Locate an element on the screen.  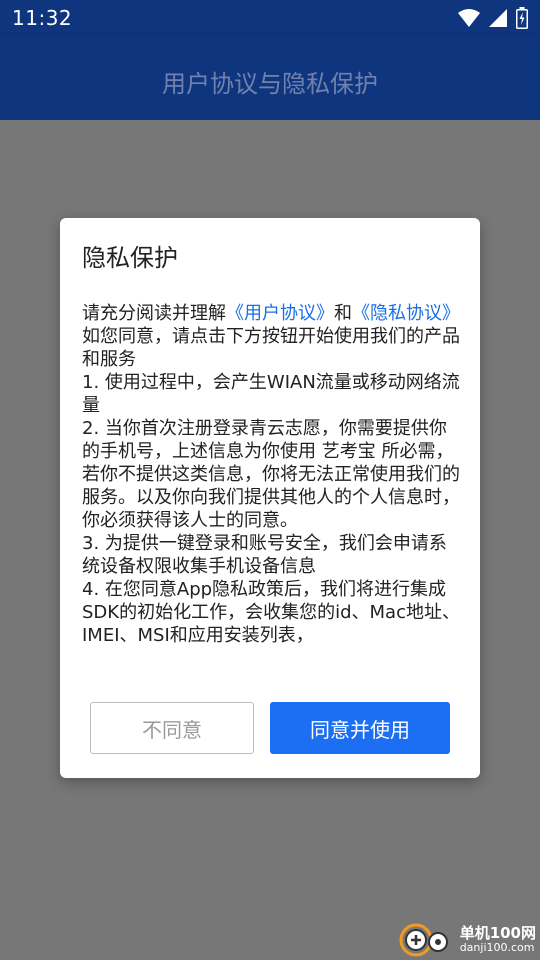
watermark-url: danji100.com is located at coordinates (497, 948).